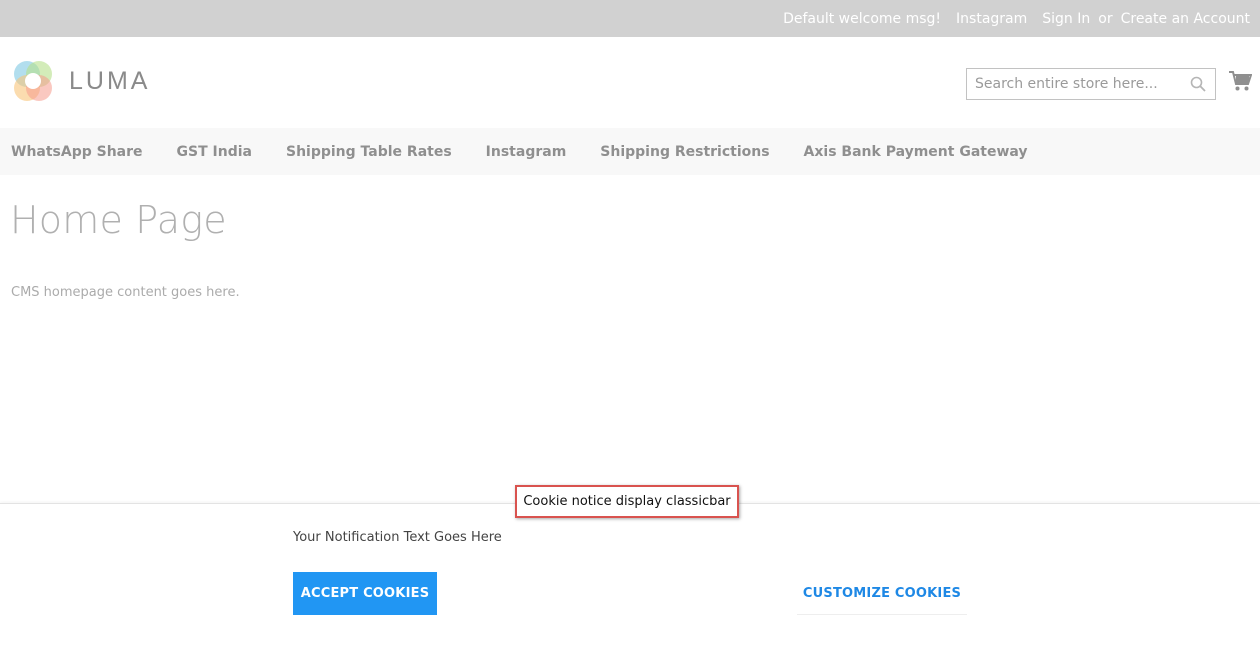 This screenshot has height=650, width=1260. What do you see at coordinates (1066, 19) in the screenshot?
I see `sign-in-link: Sign In` at bounding box center [1066, 19].